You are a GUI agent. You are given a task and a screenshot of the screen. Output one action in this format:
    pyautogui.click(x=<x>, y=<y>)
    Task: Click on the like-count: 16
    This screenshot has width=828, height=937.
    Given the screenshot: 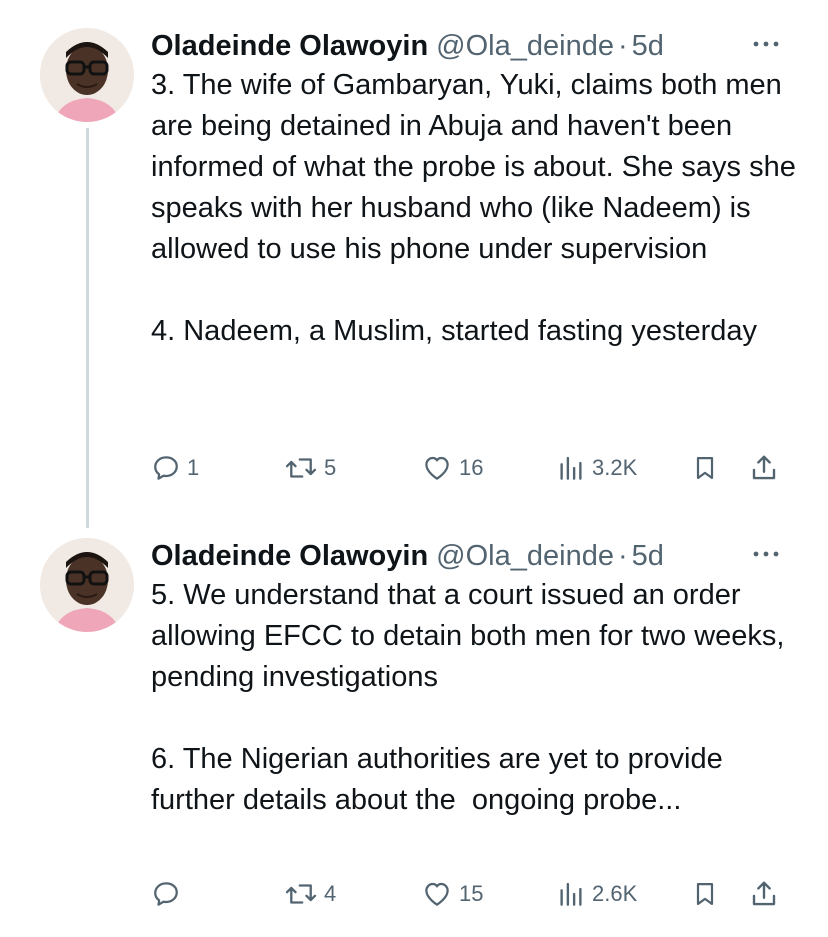 What is the action you would take?
    pyautogui.click(x=471, y=467)
    